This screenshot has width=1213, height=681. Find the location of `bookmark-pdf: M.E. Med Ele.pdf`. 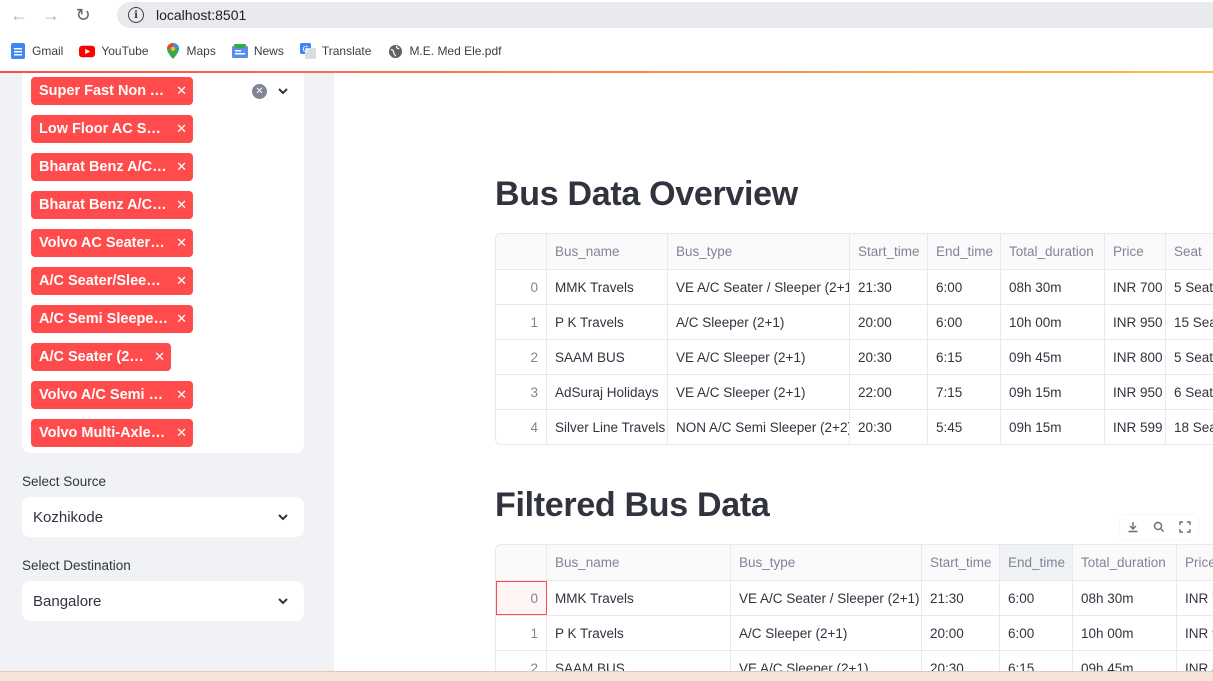

bookmark-pdf: M.E. Med Ele.pdf is located at coordinates (444, 51).